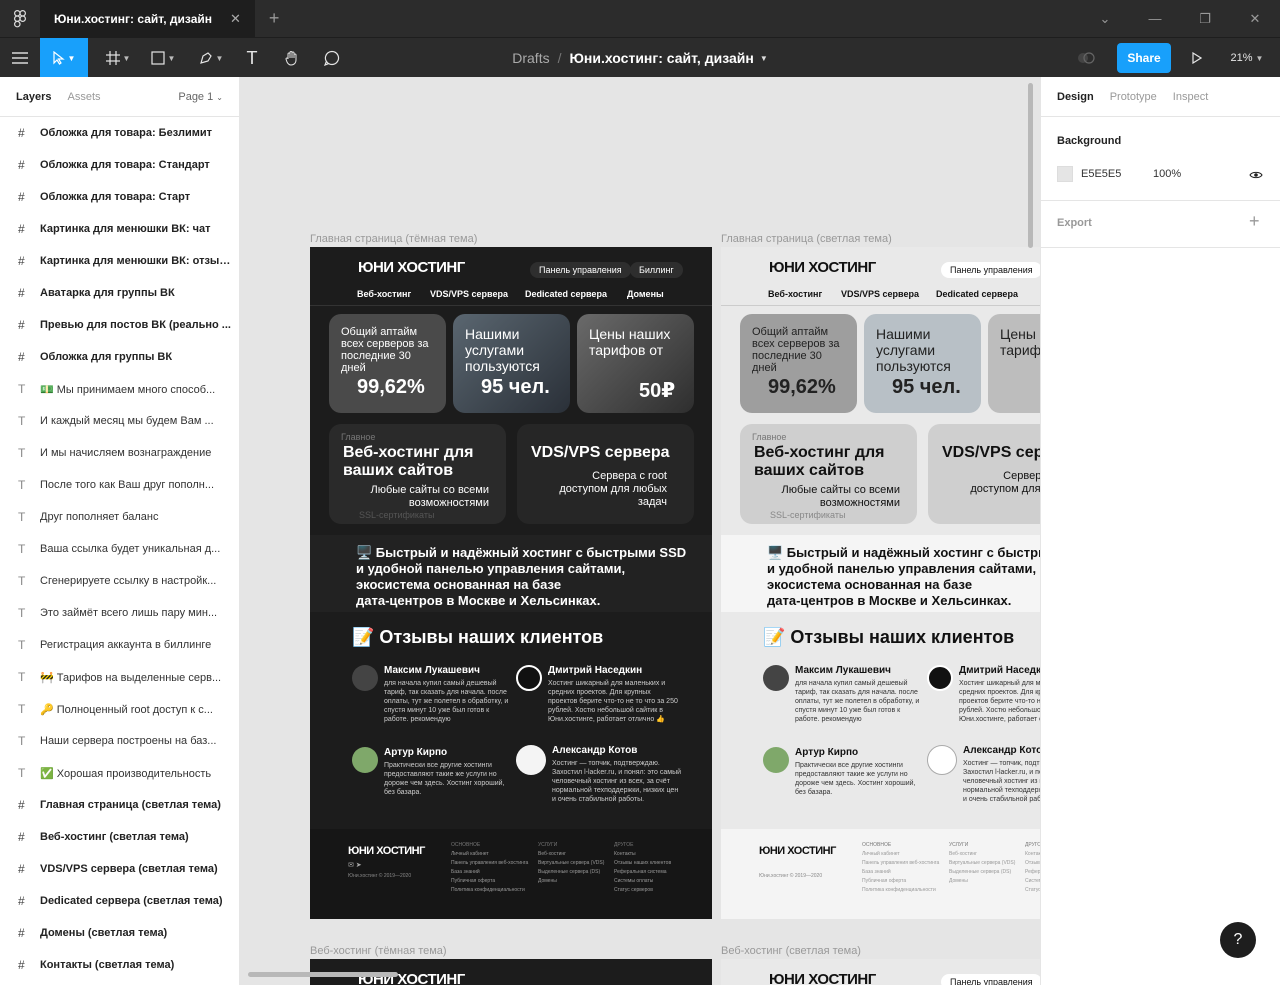 This screenshot has width=1280, height=985. I want to click on tab-design: Design, so click(1075, 97).